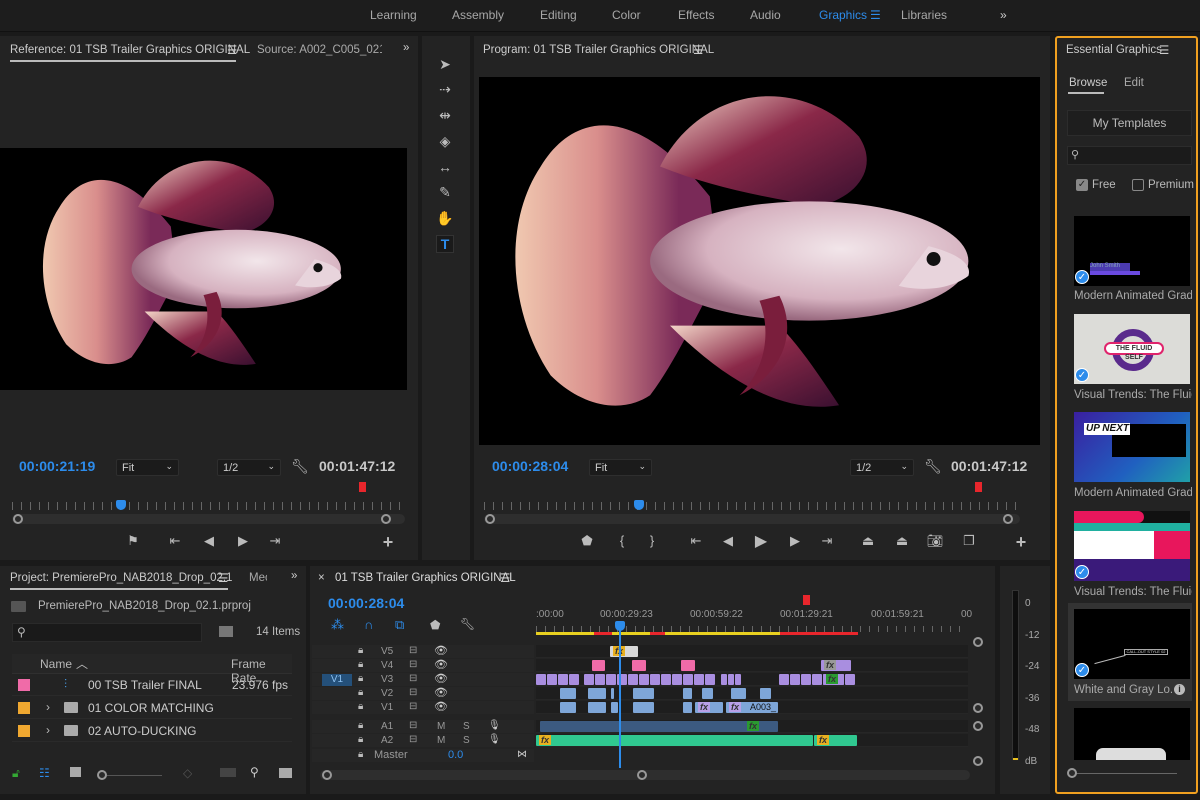 The height and width of the screenshot is (800, 1200). Describe the element at coordinates (1082, 185) in the screenshot. I see `free-checkbox: ✓` at that location.